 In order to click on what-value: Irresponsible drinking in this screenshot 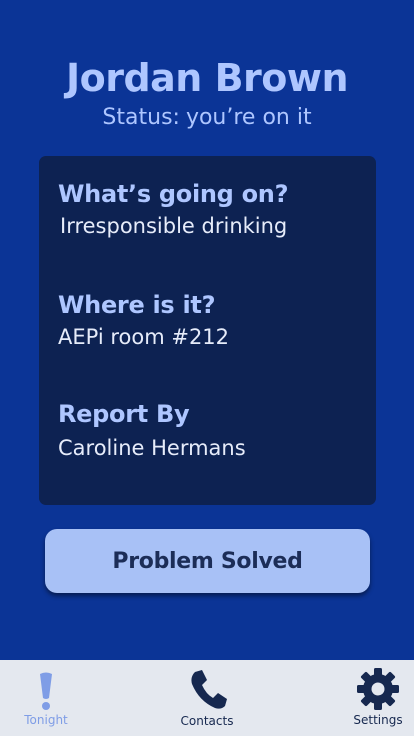, I will do `click(174, 226)`.